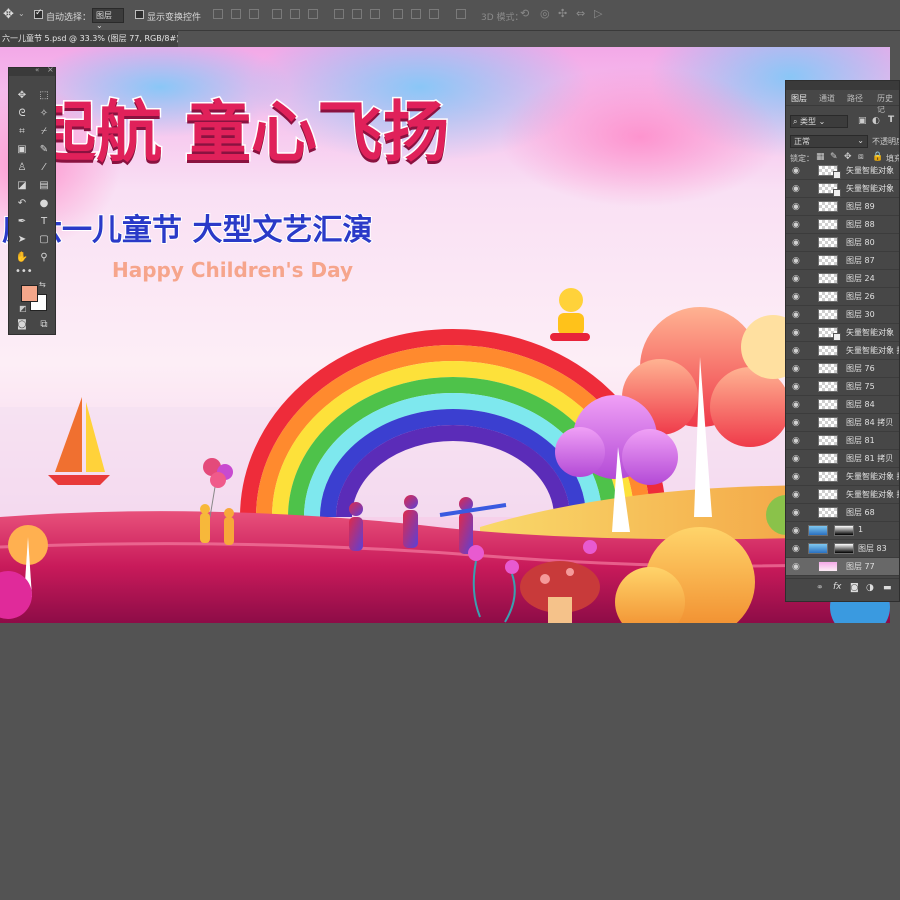 This screenshot has height=900, width=900. Describe the element at coordinates (42, 284) in the screenshot. I see `swap-colors-icon: ⇆` at that location.